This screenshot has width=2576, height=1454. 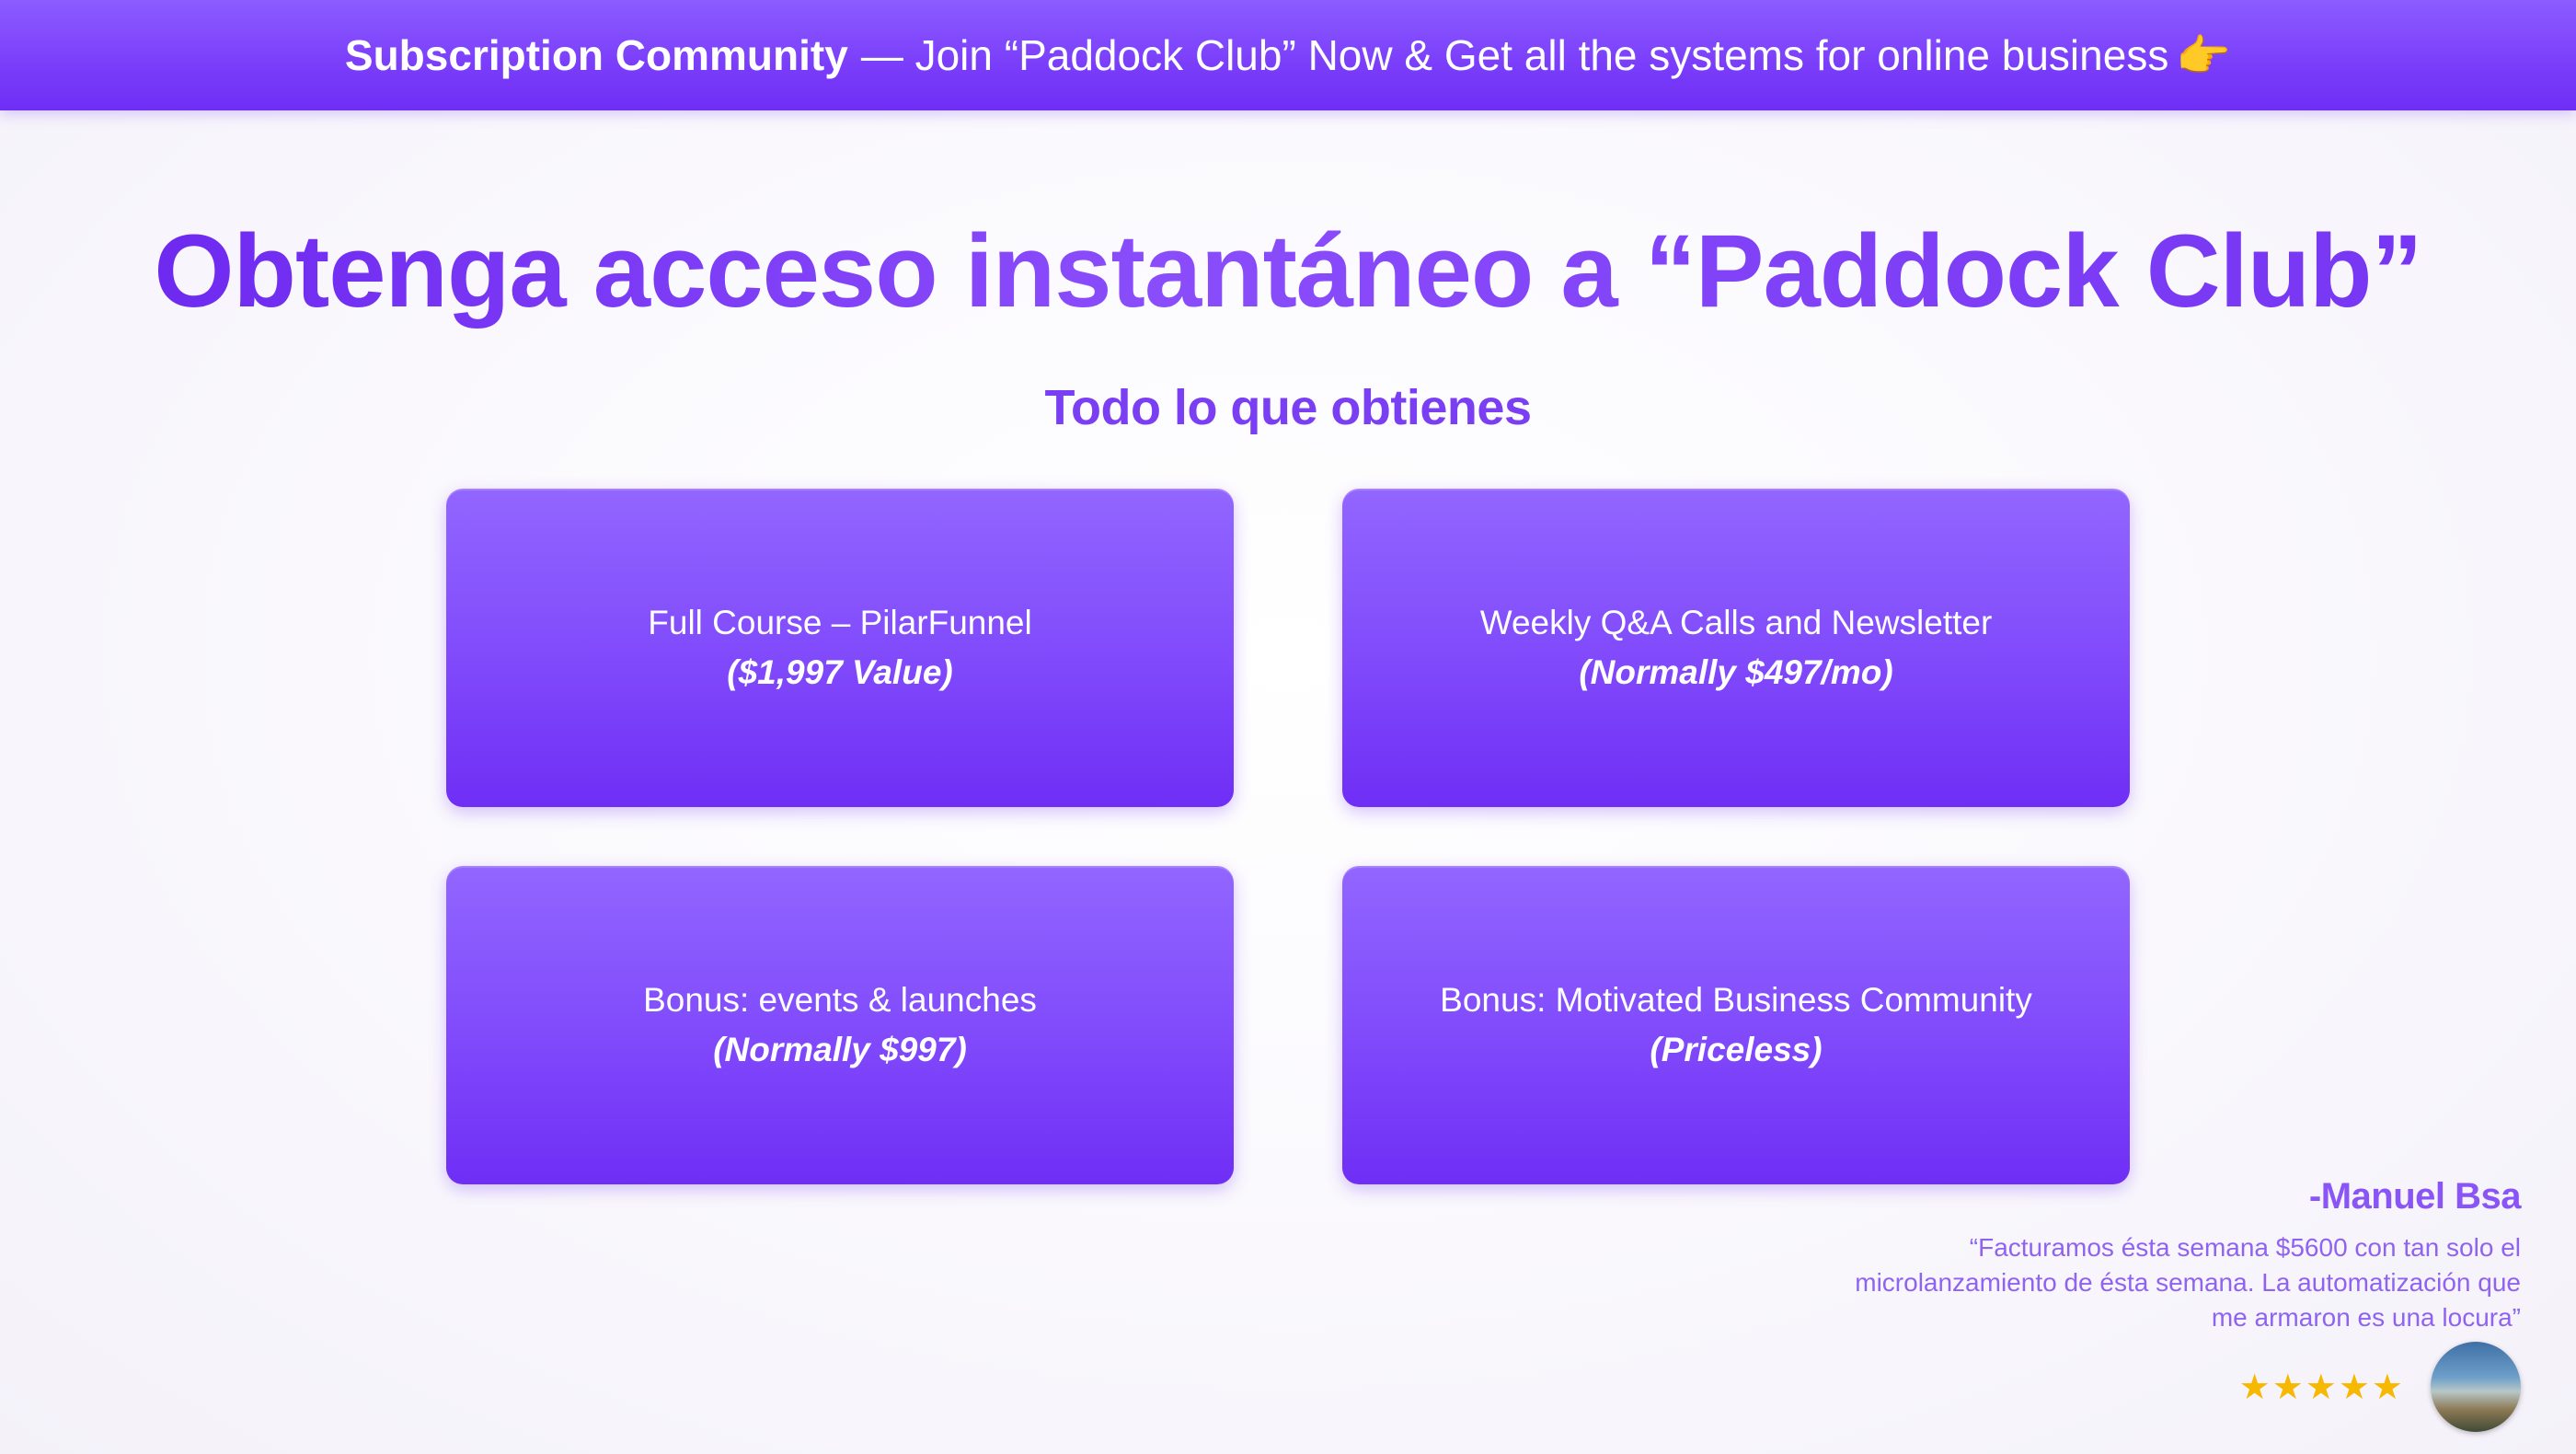 I want to click on pointing-right-hand-icon: 👉, so click(x=2204, y=56).